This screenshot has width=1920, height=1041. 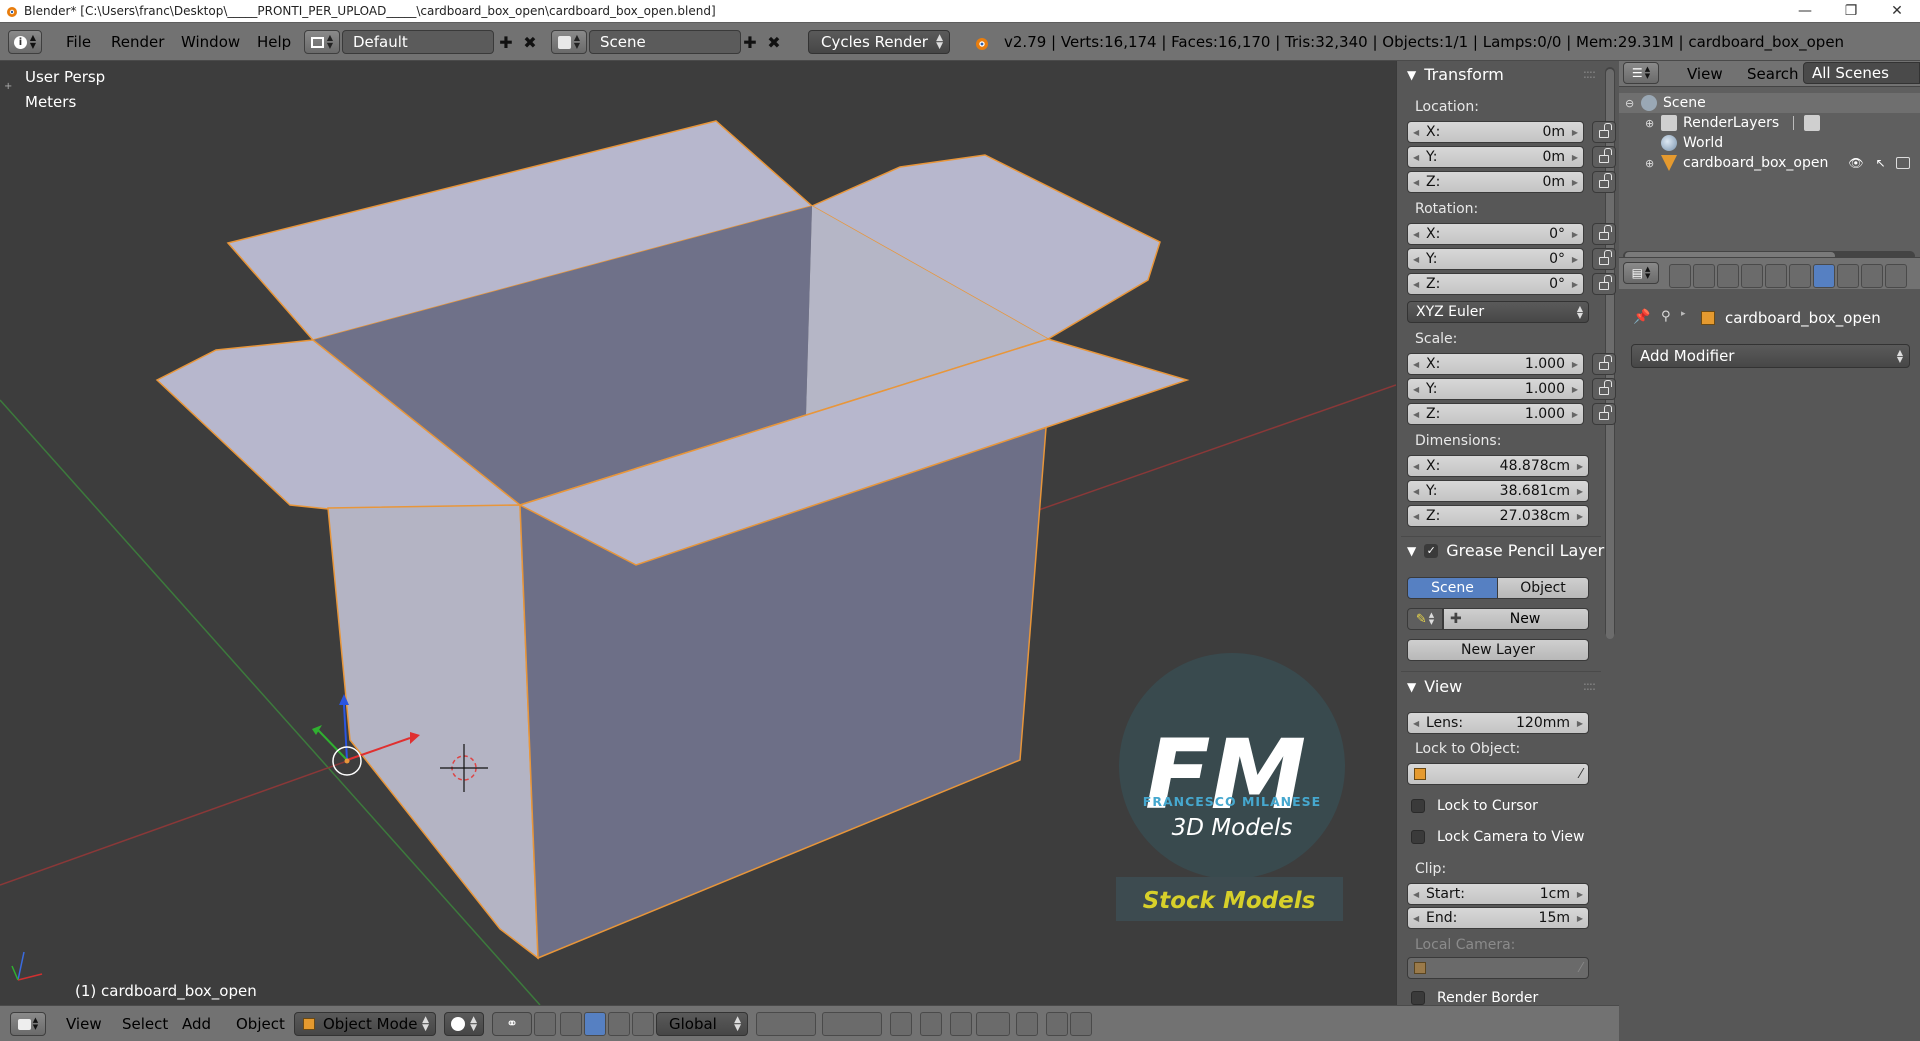 What do you see at coordinates (1824, 276) in the screenshot?
I see `wrench-modifiers-tab-icon` at bounding box center [1824, 276].